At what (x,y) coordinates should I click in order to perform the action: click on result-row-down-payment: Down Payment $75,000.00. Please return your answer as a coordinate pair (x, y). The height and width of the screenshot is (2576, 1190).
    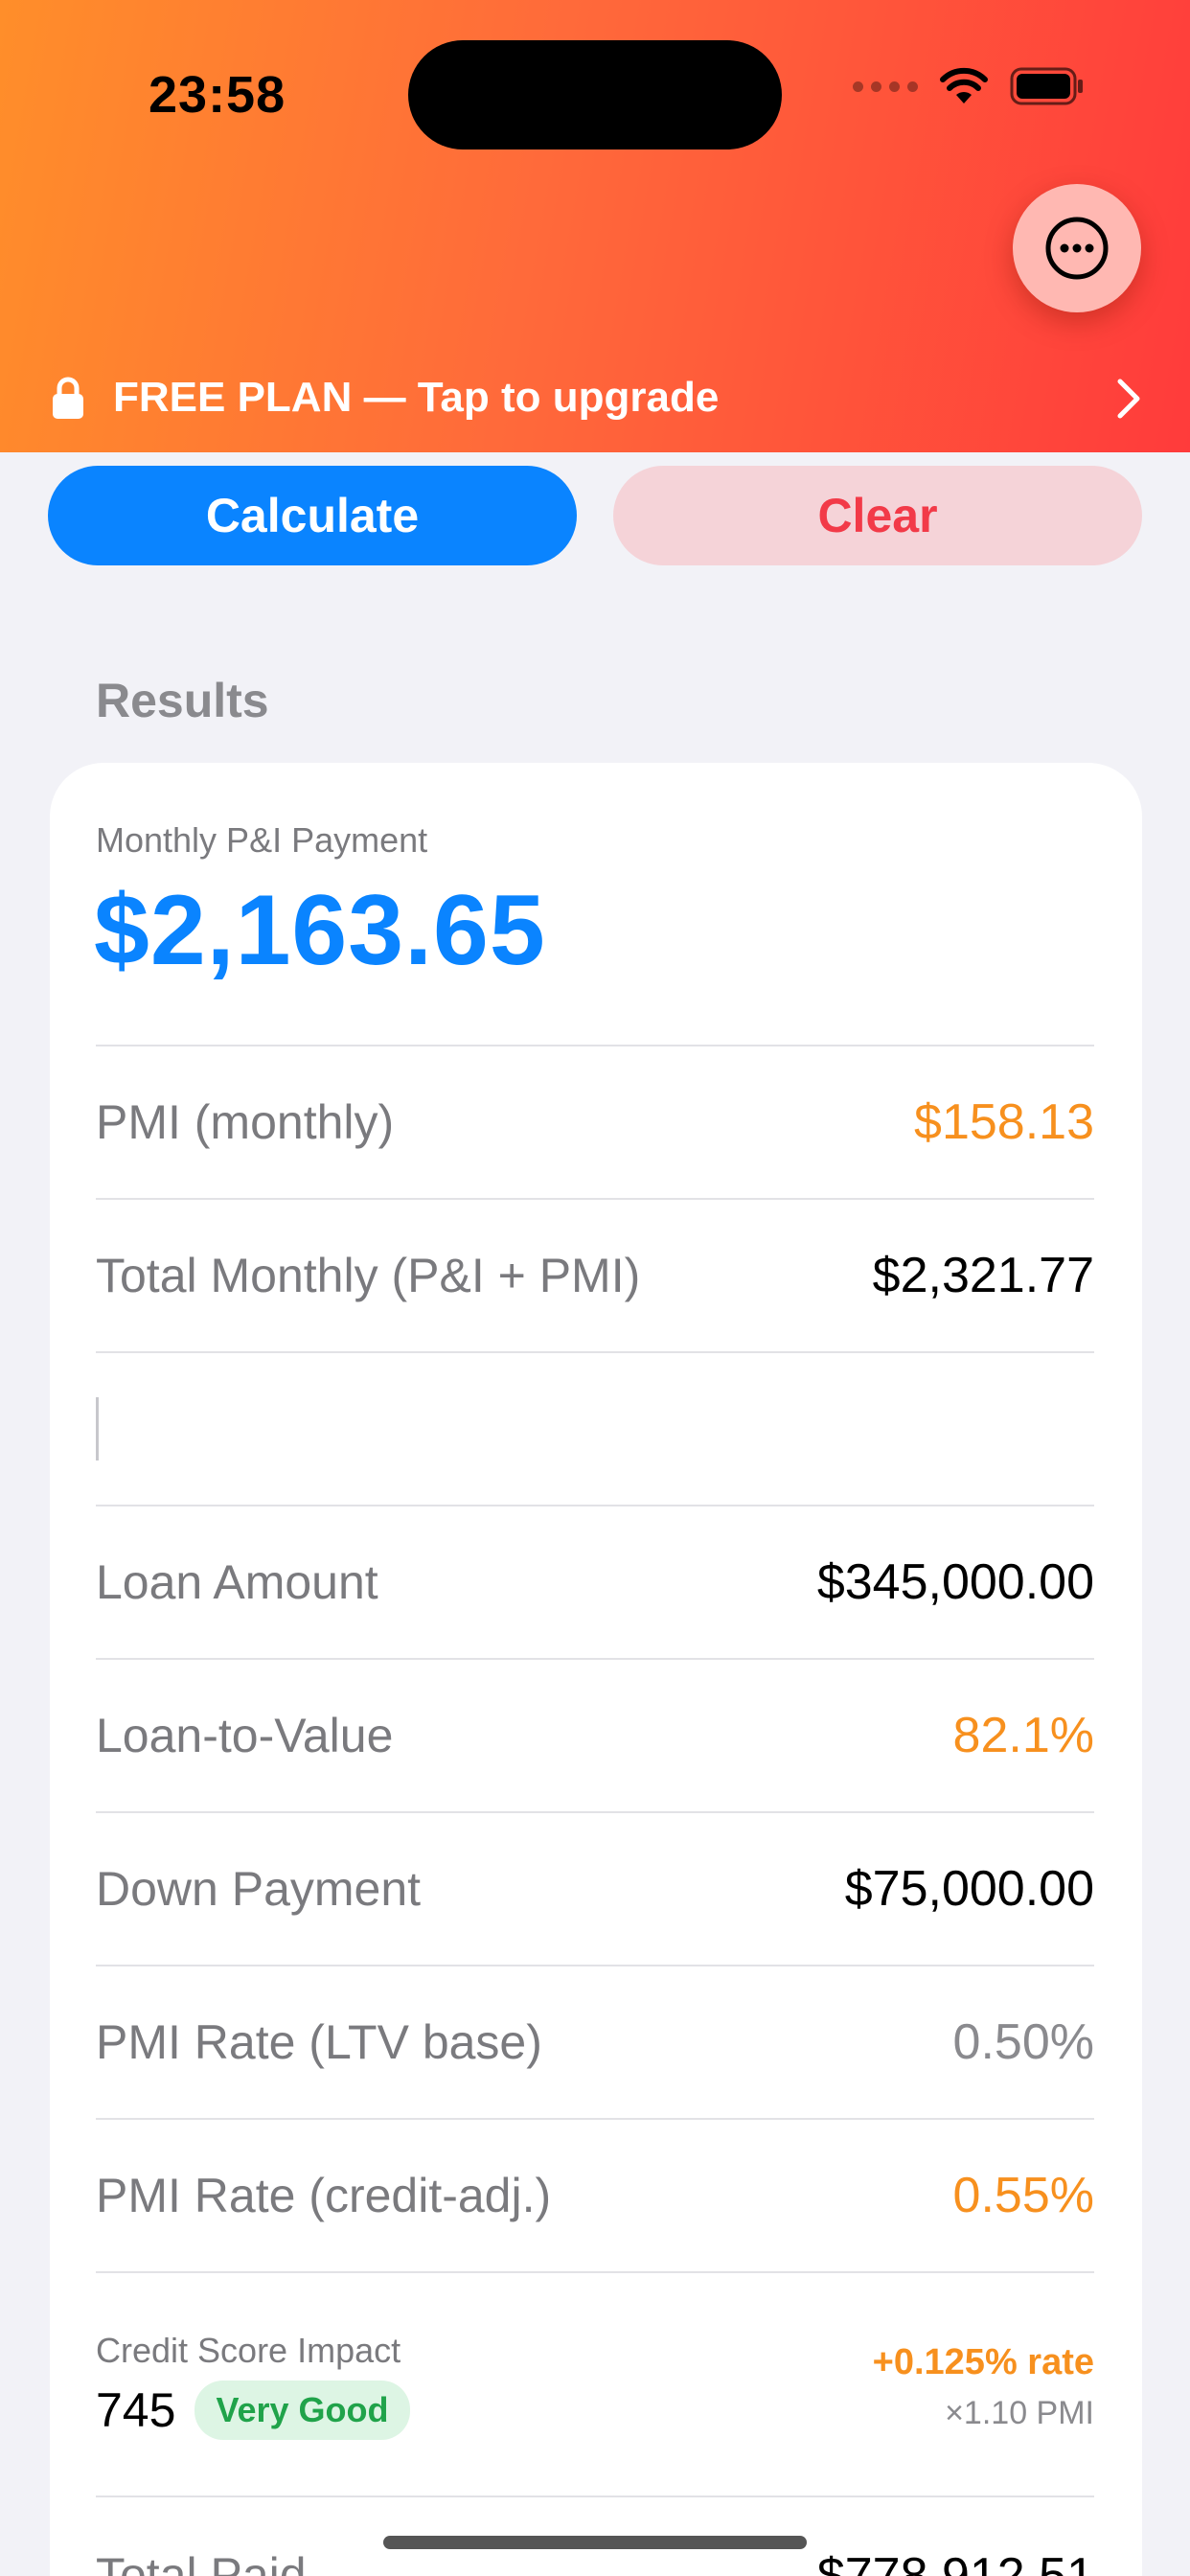
    Looking at the image, I should click on (595, 1888).